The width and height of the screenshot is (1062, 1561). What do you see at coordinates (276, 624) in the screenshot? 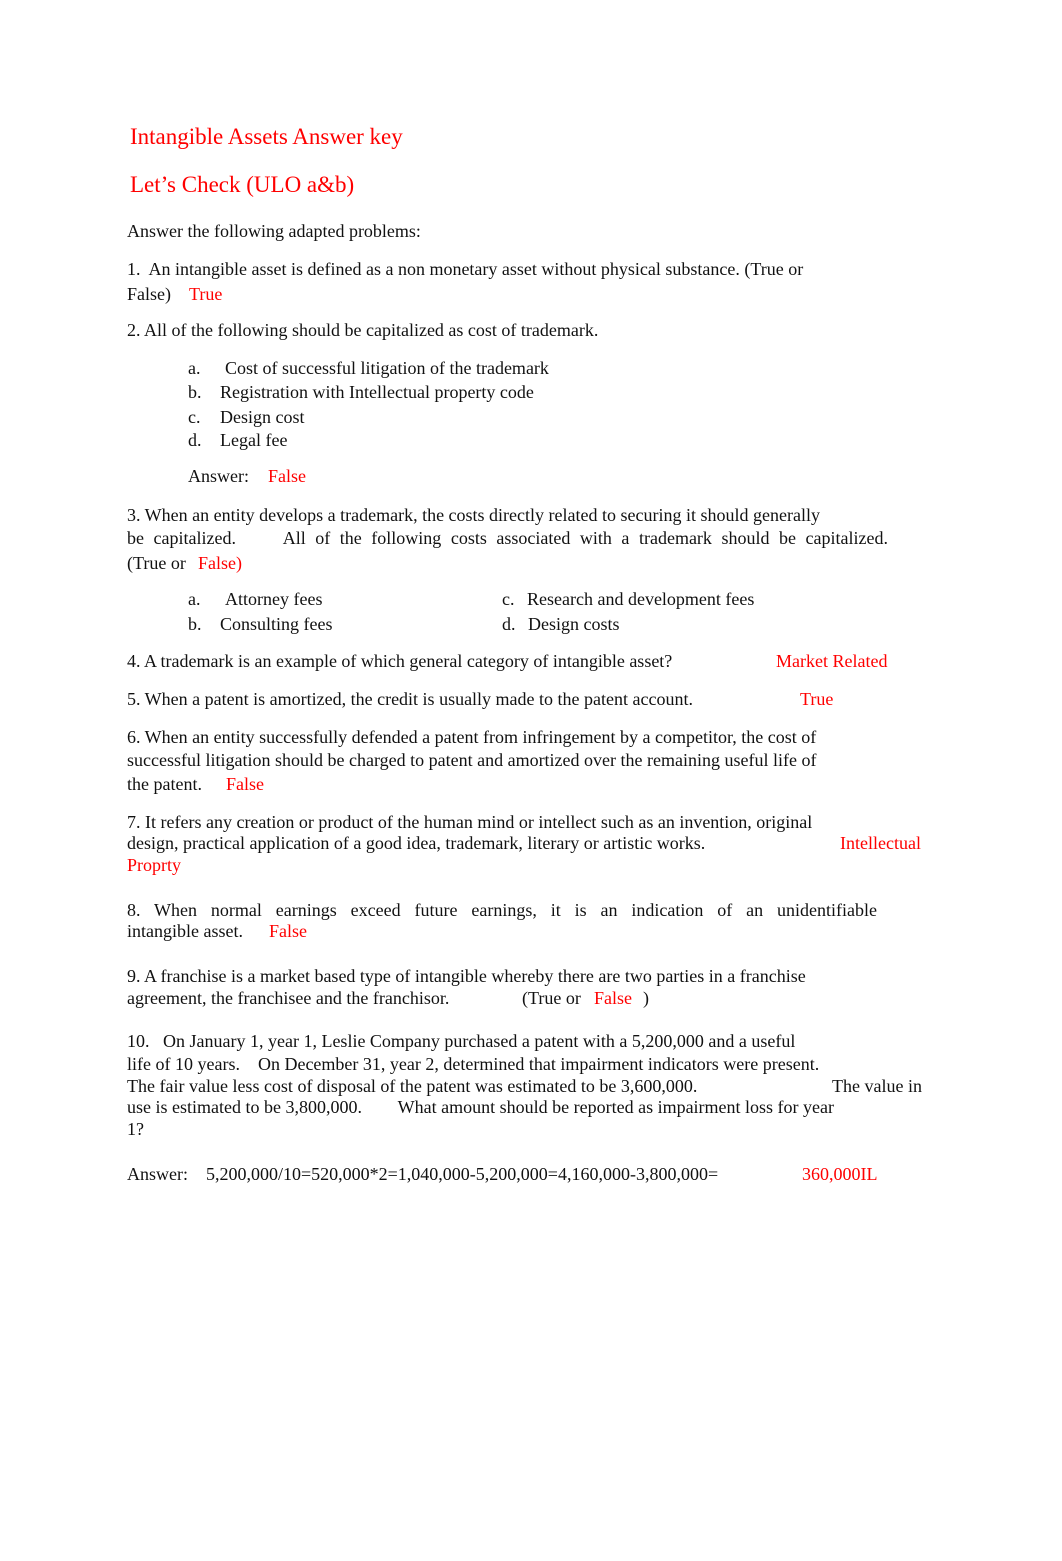
I see `option-text: Consulting fees` at bounding box center [276, 624].